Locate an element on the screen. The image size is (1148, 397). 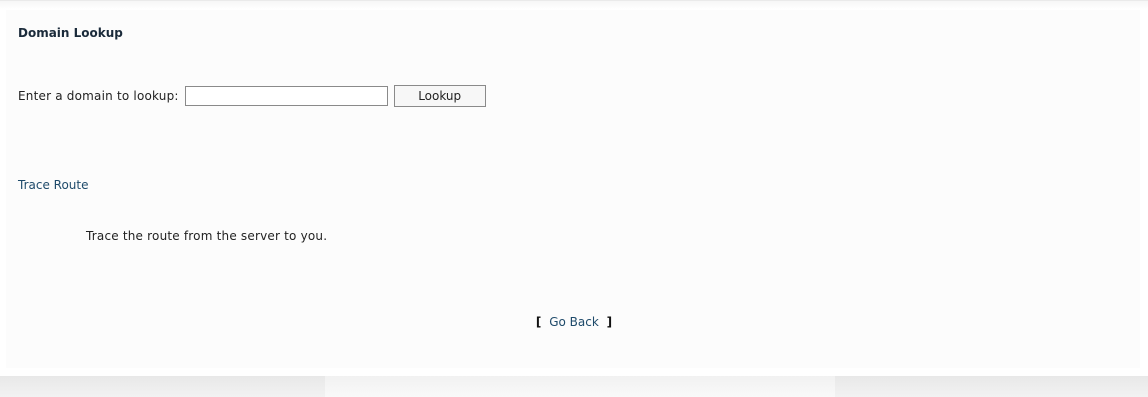
go-back-link: Go Back is located at coordinates (574, 322).